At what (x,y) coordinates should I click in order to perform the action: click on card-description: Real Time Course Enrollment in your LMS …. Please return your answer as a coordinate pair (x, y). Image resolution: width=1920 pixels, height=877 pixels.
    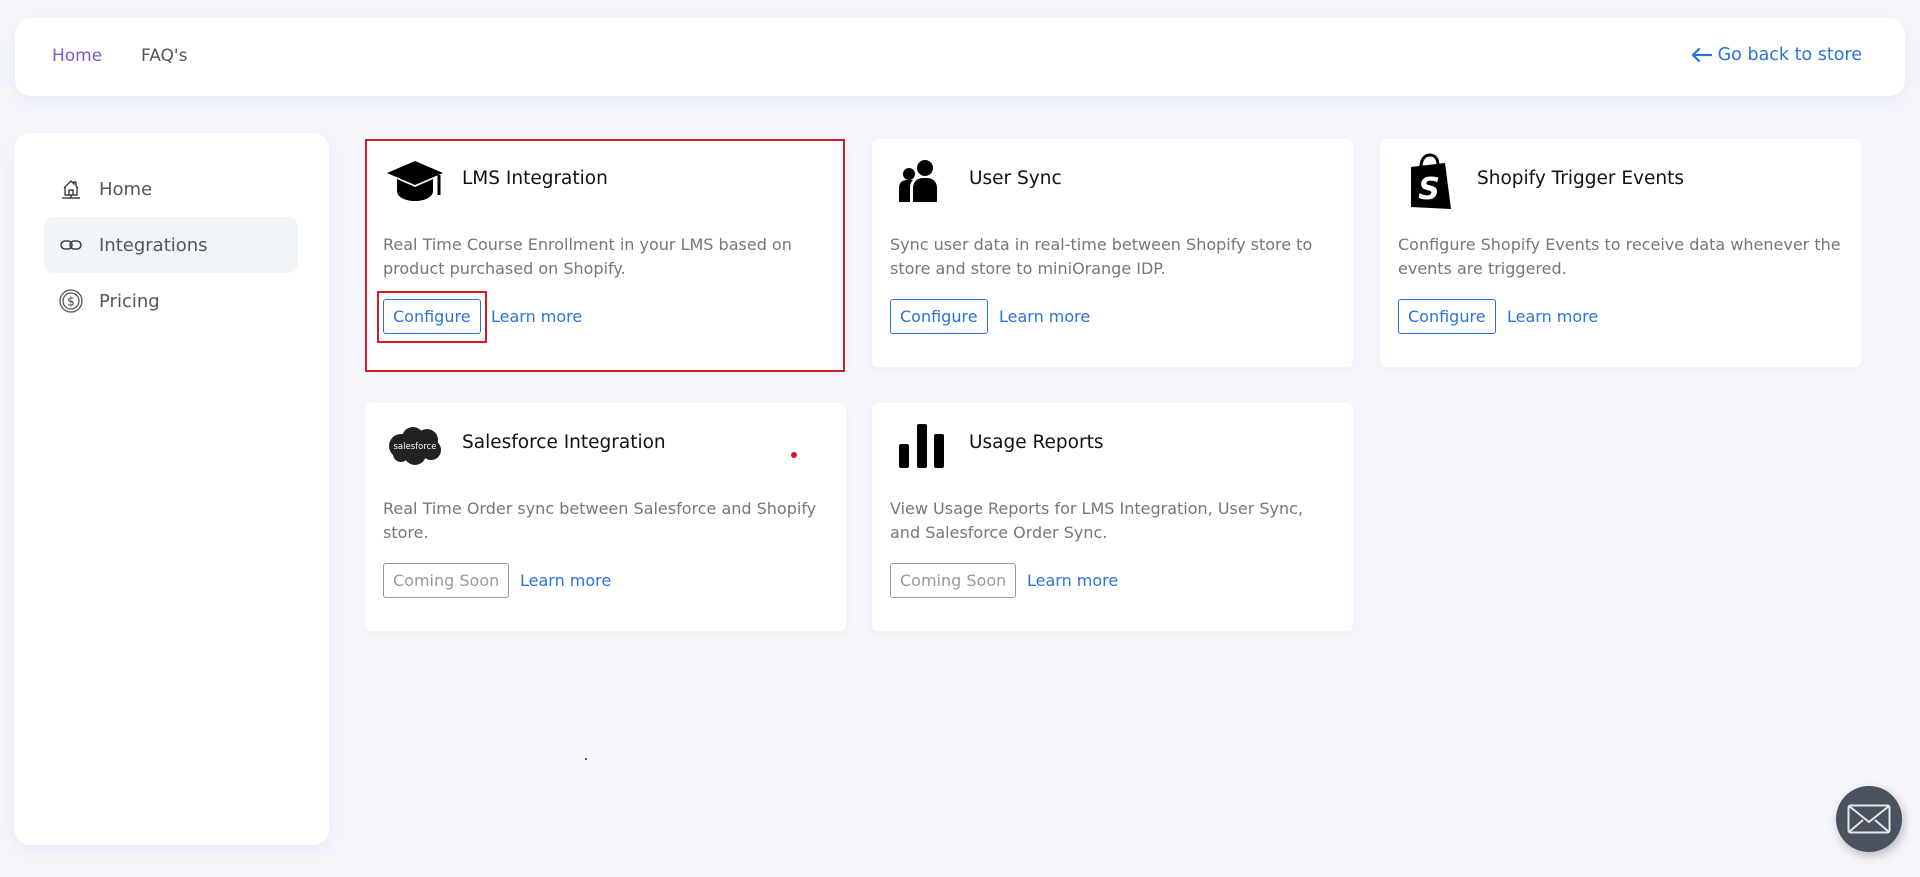
    Looking at the image, I should click on (587, 256).